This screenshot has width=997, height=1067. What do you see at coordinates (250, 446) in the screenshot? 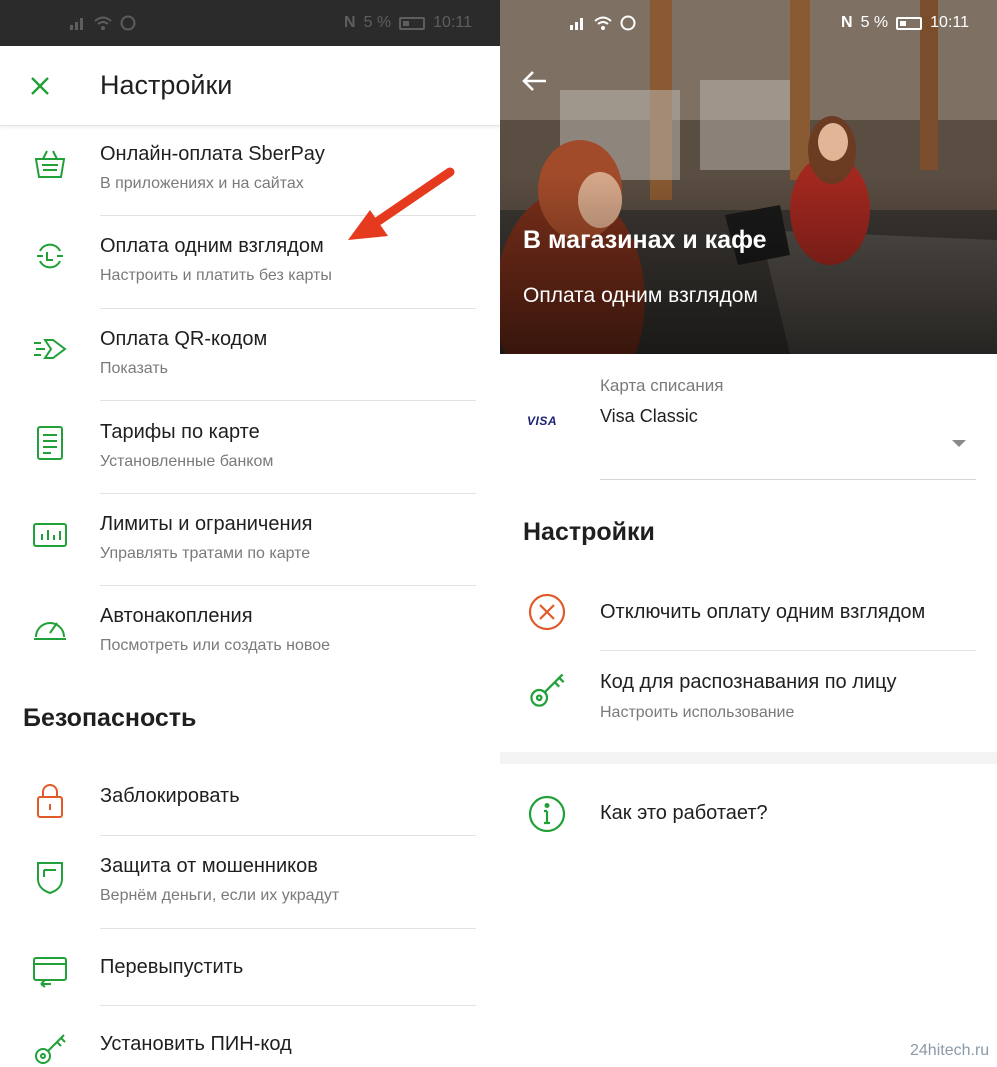
I see `menu-item-tariffs: Тарифы по карте Установленные банком` at bounding box center [250, 446].